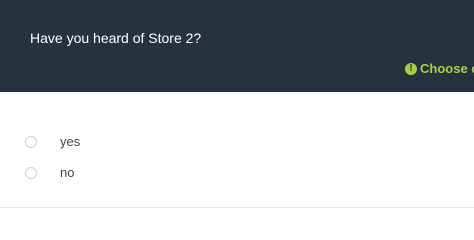 Image resolution: width=474 pixels, height=240 pixels. Describe the element at coordinates (116, 38) in the screenshot. I see `question-text: Have you heard of Store 2?` at that location.